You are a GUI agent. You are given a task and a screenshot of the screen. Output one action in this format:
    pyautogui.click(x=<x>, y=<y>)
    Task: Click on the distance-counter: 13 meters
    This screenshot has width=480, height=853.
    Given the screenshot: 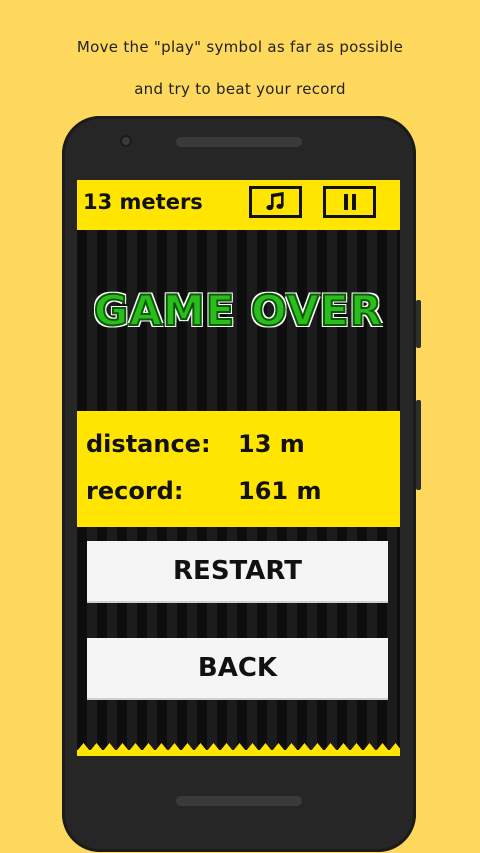 What is the action you would take?
    pyautogui.click(x=143, y=202)
    